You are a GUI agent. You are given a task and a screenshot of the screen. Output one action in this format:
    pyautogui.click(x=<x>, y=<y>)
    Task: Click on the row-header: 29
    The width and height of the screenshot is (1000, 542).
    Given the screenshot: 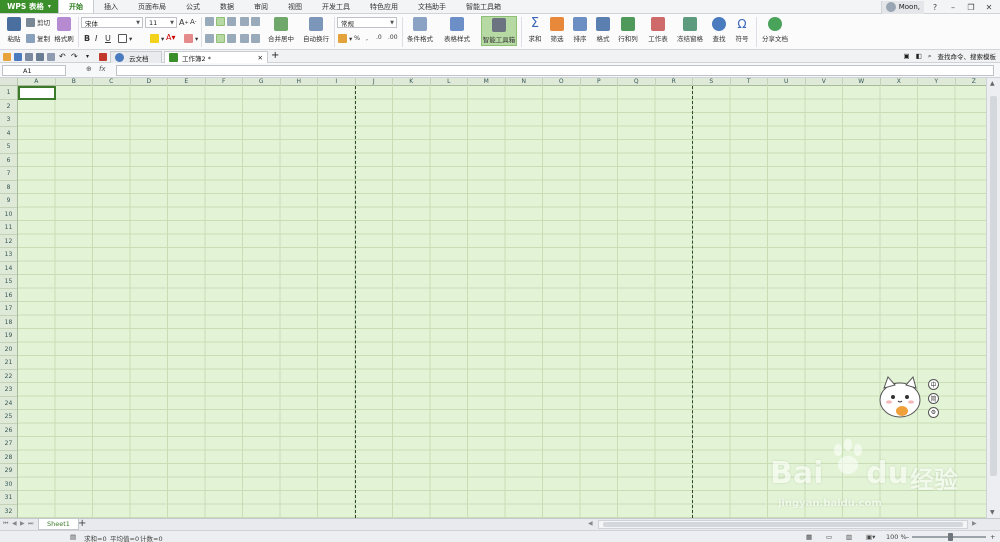 What is the action you would take?
    pyautogui.click(x=8, y=471)
    